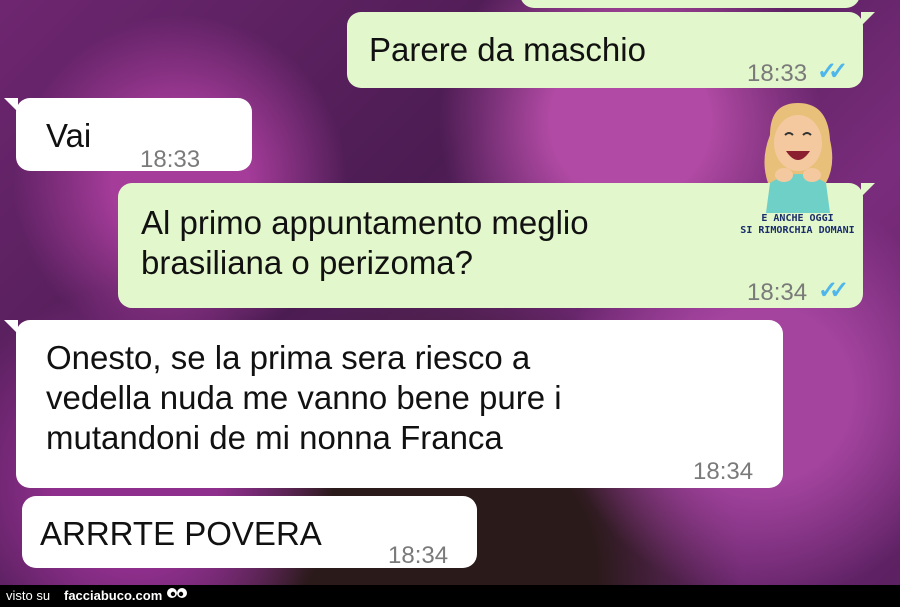 The width and height of the screenshot is (900, 607). What do you see at coordinates (69, 135) in the screenshot?
I see `message-text: Vai` at bounding box center [69, 135].